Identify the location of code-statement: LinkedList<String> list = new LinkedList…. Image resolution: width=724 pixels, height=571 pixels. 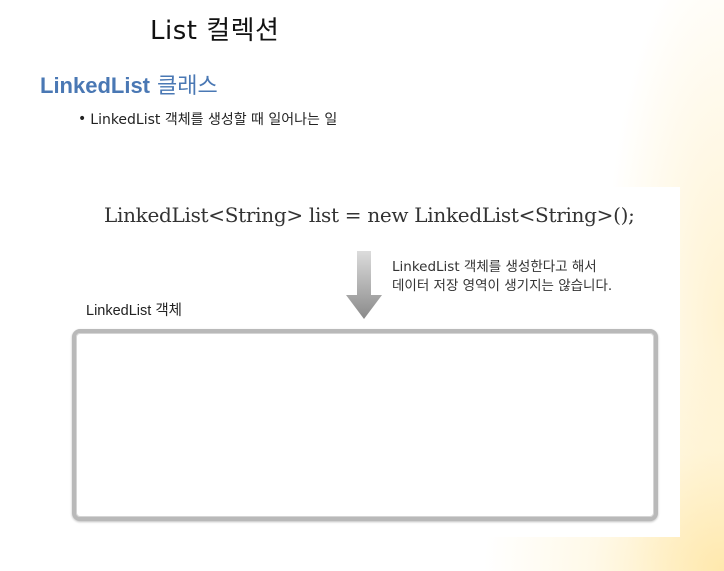
(369, 215).